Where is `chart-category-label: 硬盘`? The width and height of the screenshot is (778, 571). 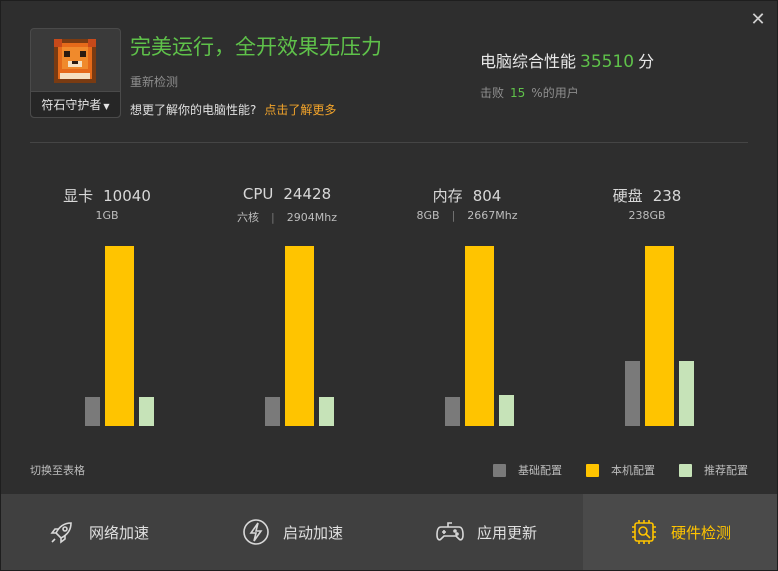 chart-category-label: 硬盘 is located at coordinates (627, 196).